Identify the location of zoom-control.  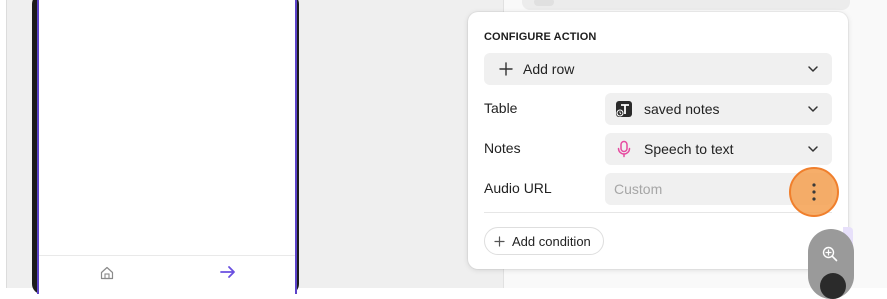
(831, 264).